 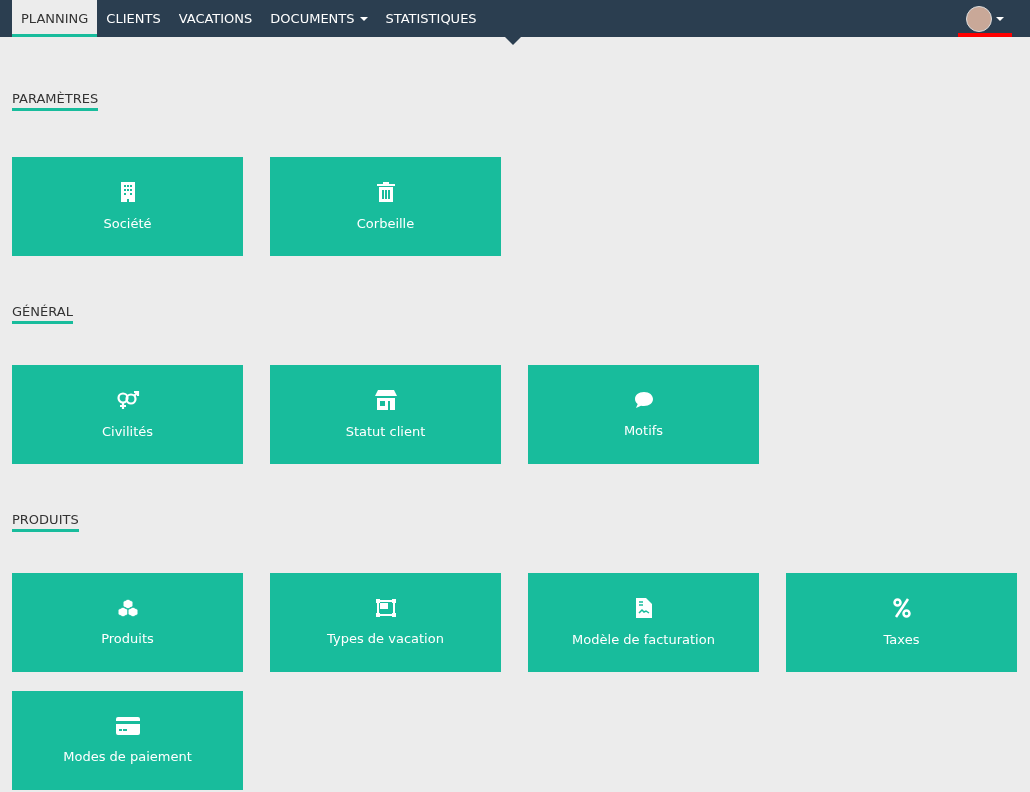 What do you see at coordinates (127, 725) in the screenshot?
I see `credit-card-icon` at bounding box center [127, 725].